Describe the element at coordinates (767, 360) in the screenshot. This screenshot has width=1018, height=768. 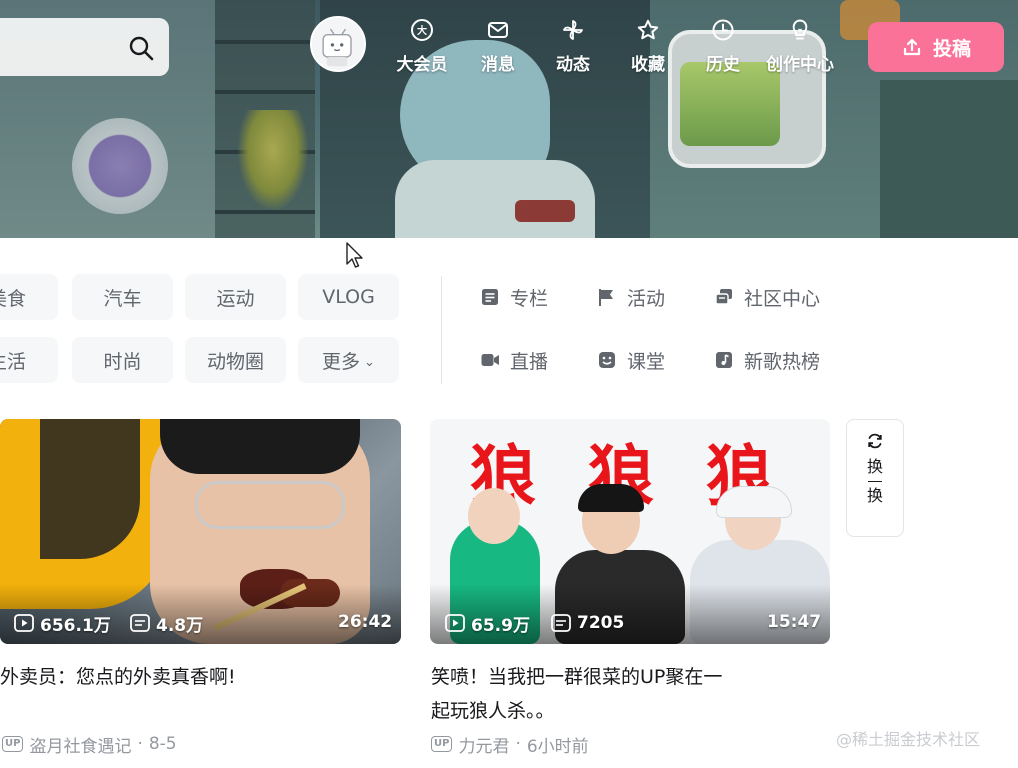
I see `link-new-songs: 新歌热榜` at that location.